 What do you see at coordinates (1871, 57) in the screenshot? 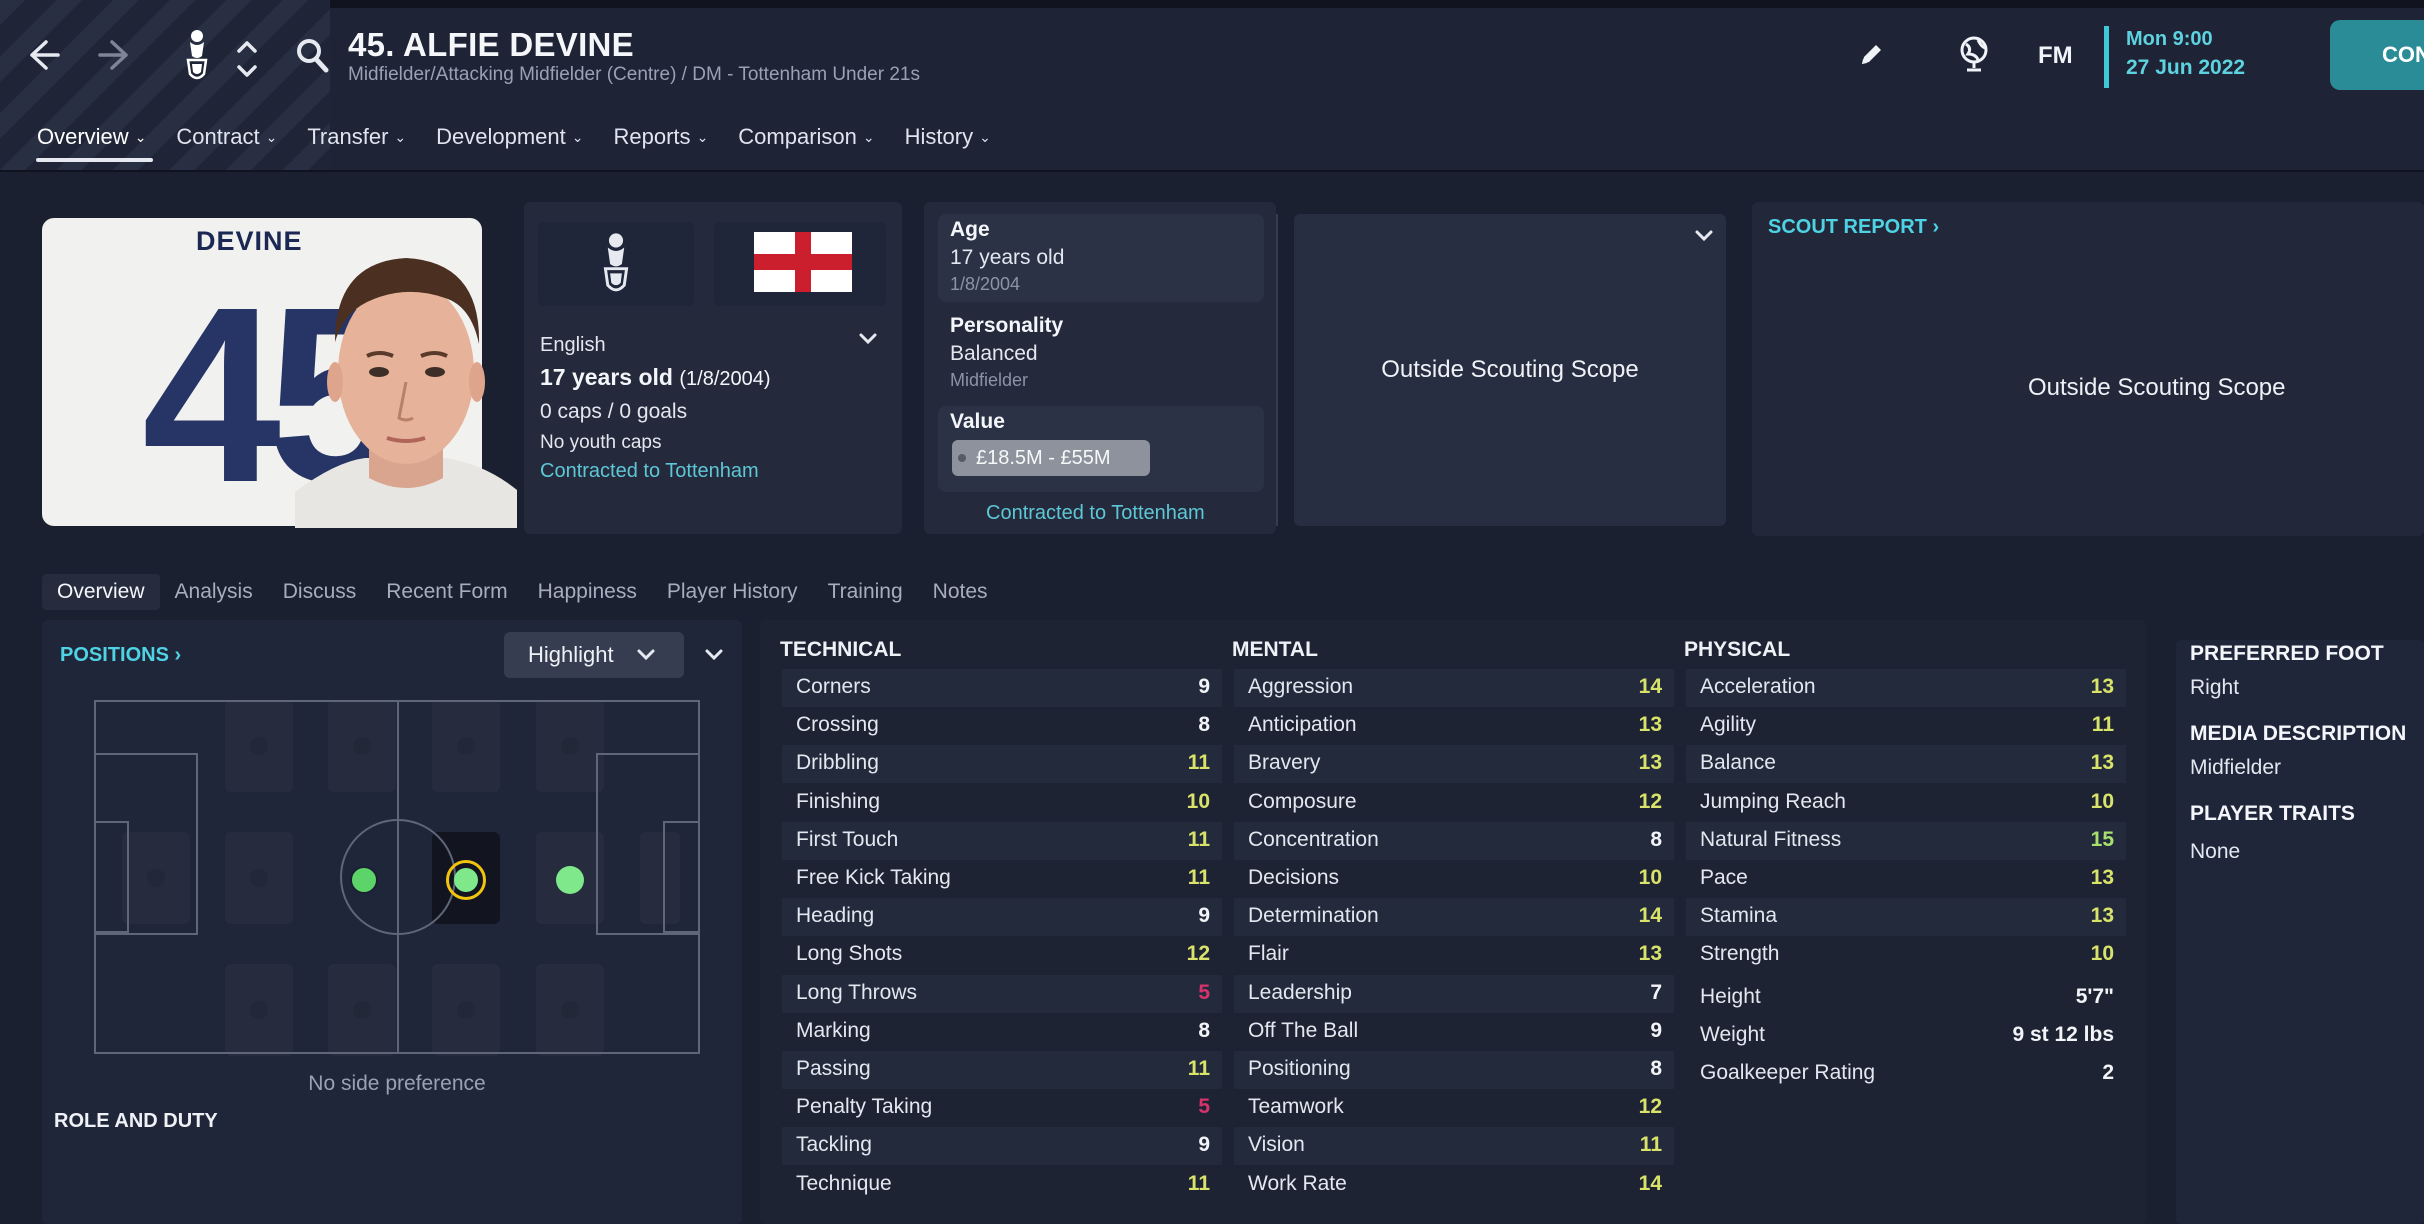
I see `pencil-icon` at bounding box center [1871, 57].